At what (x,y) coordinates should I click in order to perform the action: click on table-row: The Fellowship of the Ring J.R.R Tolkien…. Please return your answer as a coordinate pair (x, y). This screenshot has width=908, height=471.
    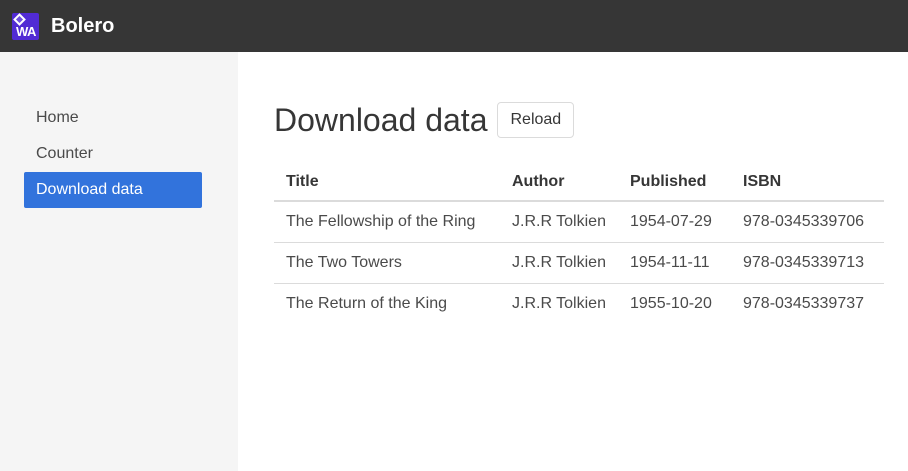
    Looking at the image, I should click on (579, 222).